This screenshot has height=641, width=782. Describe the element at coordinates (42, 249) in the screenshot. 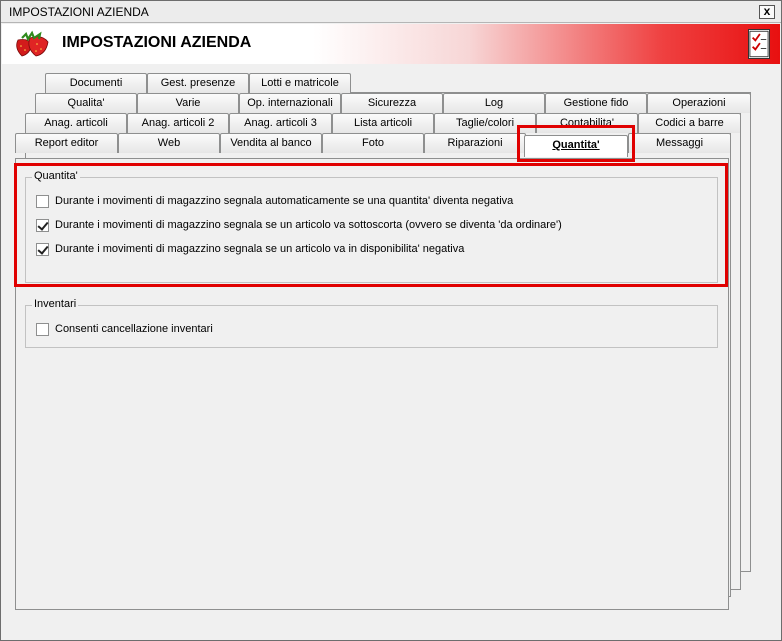

I see `checkbox-disponibilita-negativa` at that location.